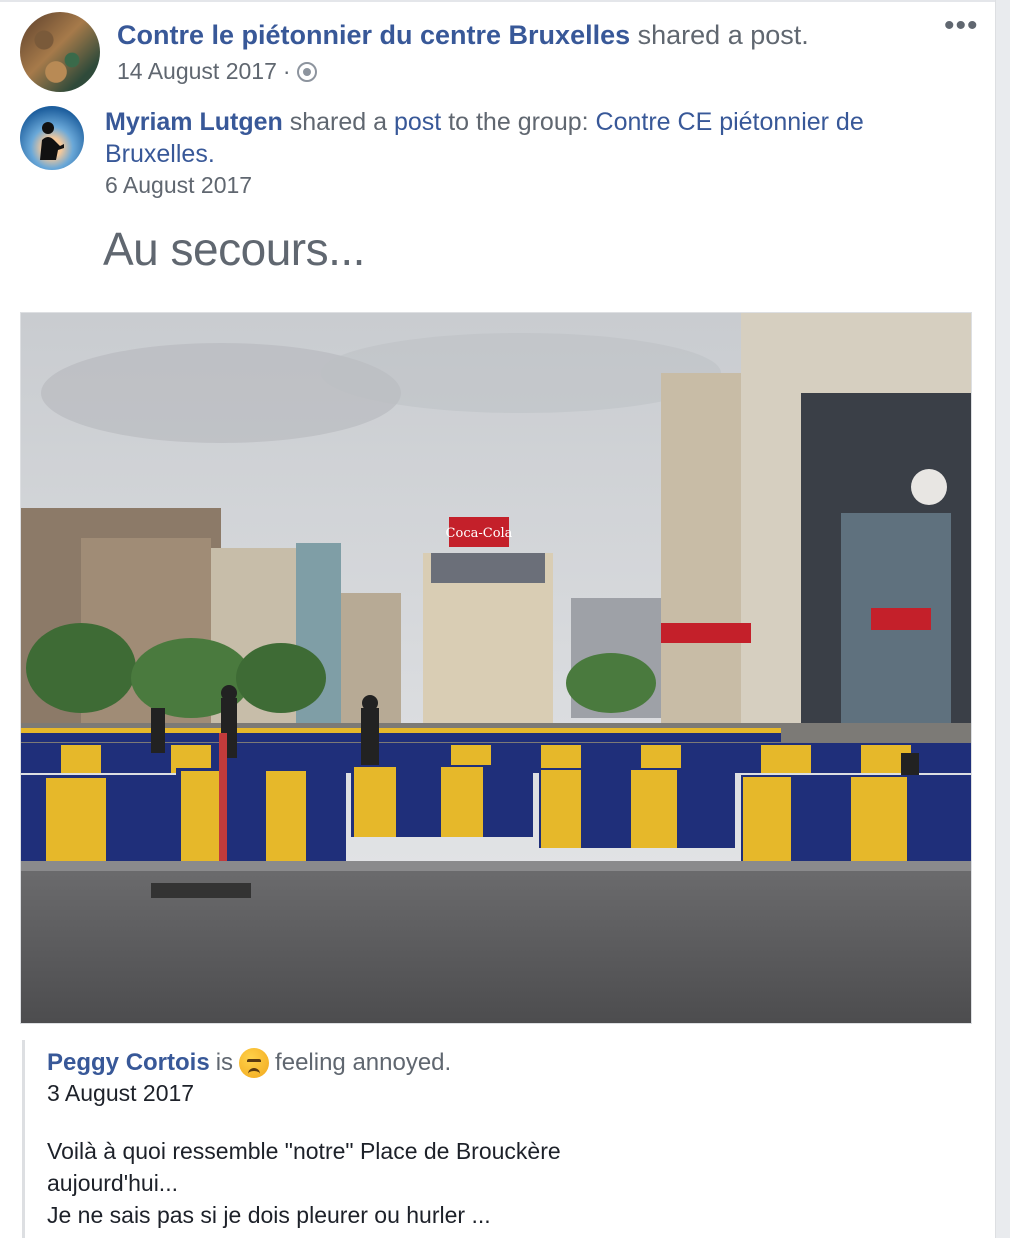  I want to click on quoted-author-link: Peggy Cortois, so click(128, 1063).